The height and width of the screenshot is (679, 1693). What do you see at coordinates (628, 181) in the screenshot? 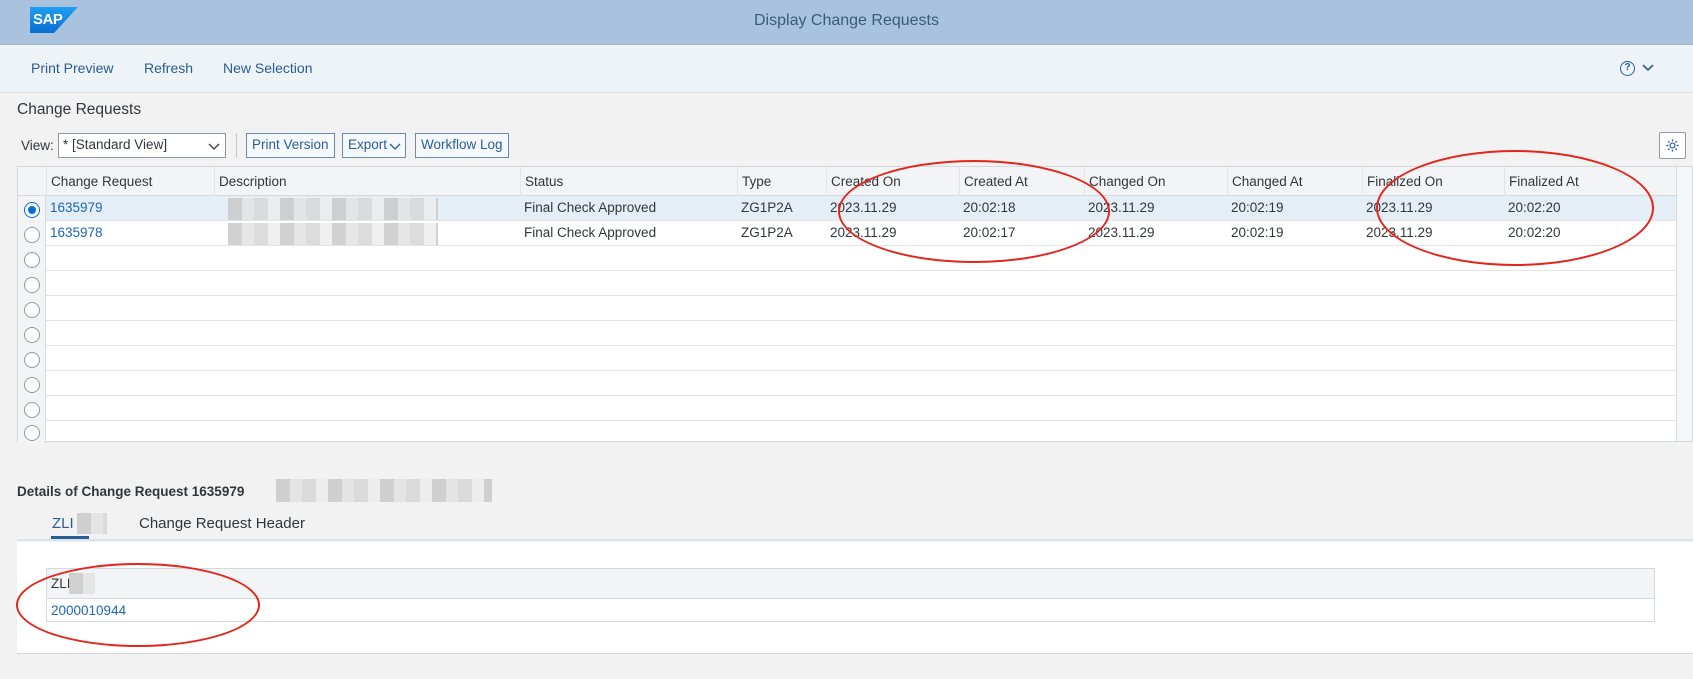
I see `column-header-status: Status` at bounding box center [628, 181].